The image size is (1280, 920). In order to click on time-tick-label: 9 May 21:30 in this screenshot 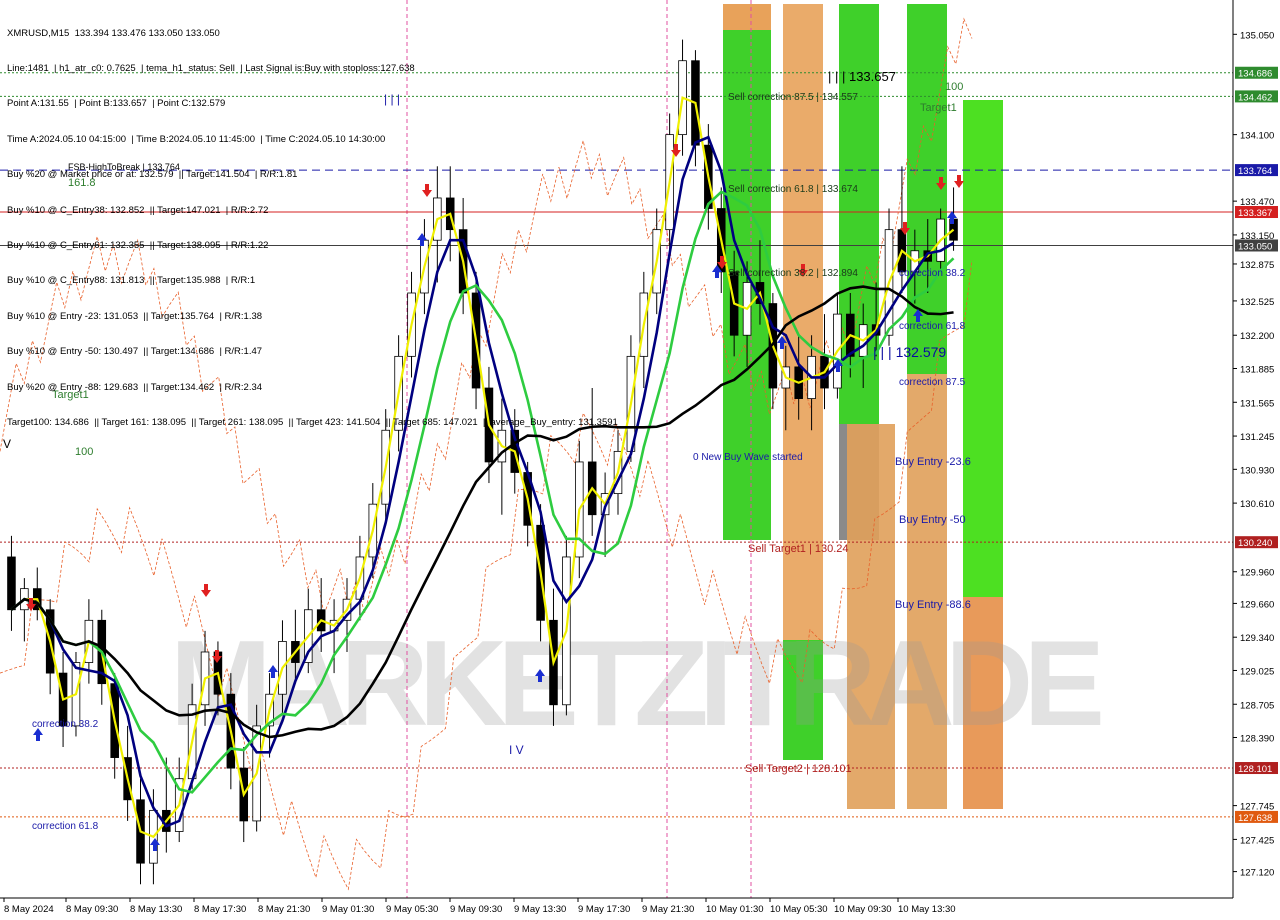, I will do `click(668, 909)`.